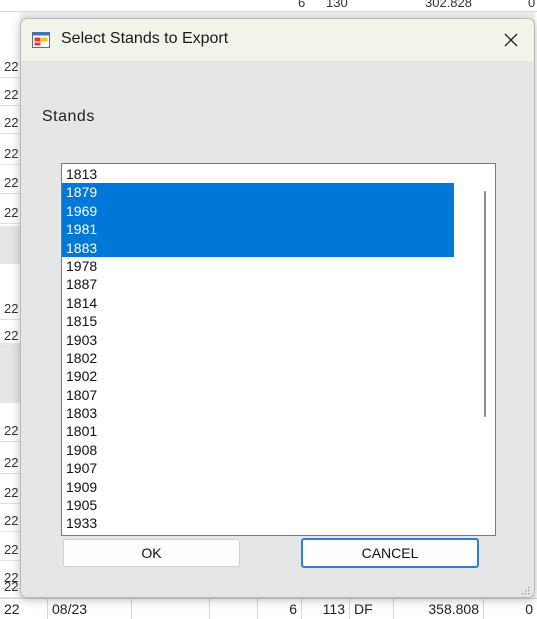 The height and width of the screenshot is (619, 537). I want to click on bg-cell: 113, so click(326, 609).